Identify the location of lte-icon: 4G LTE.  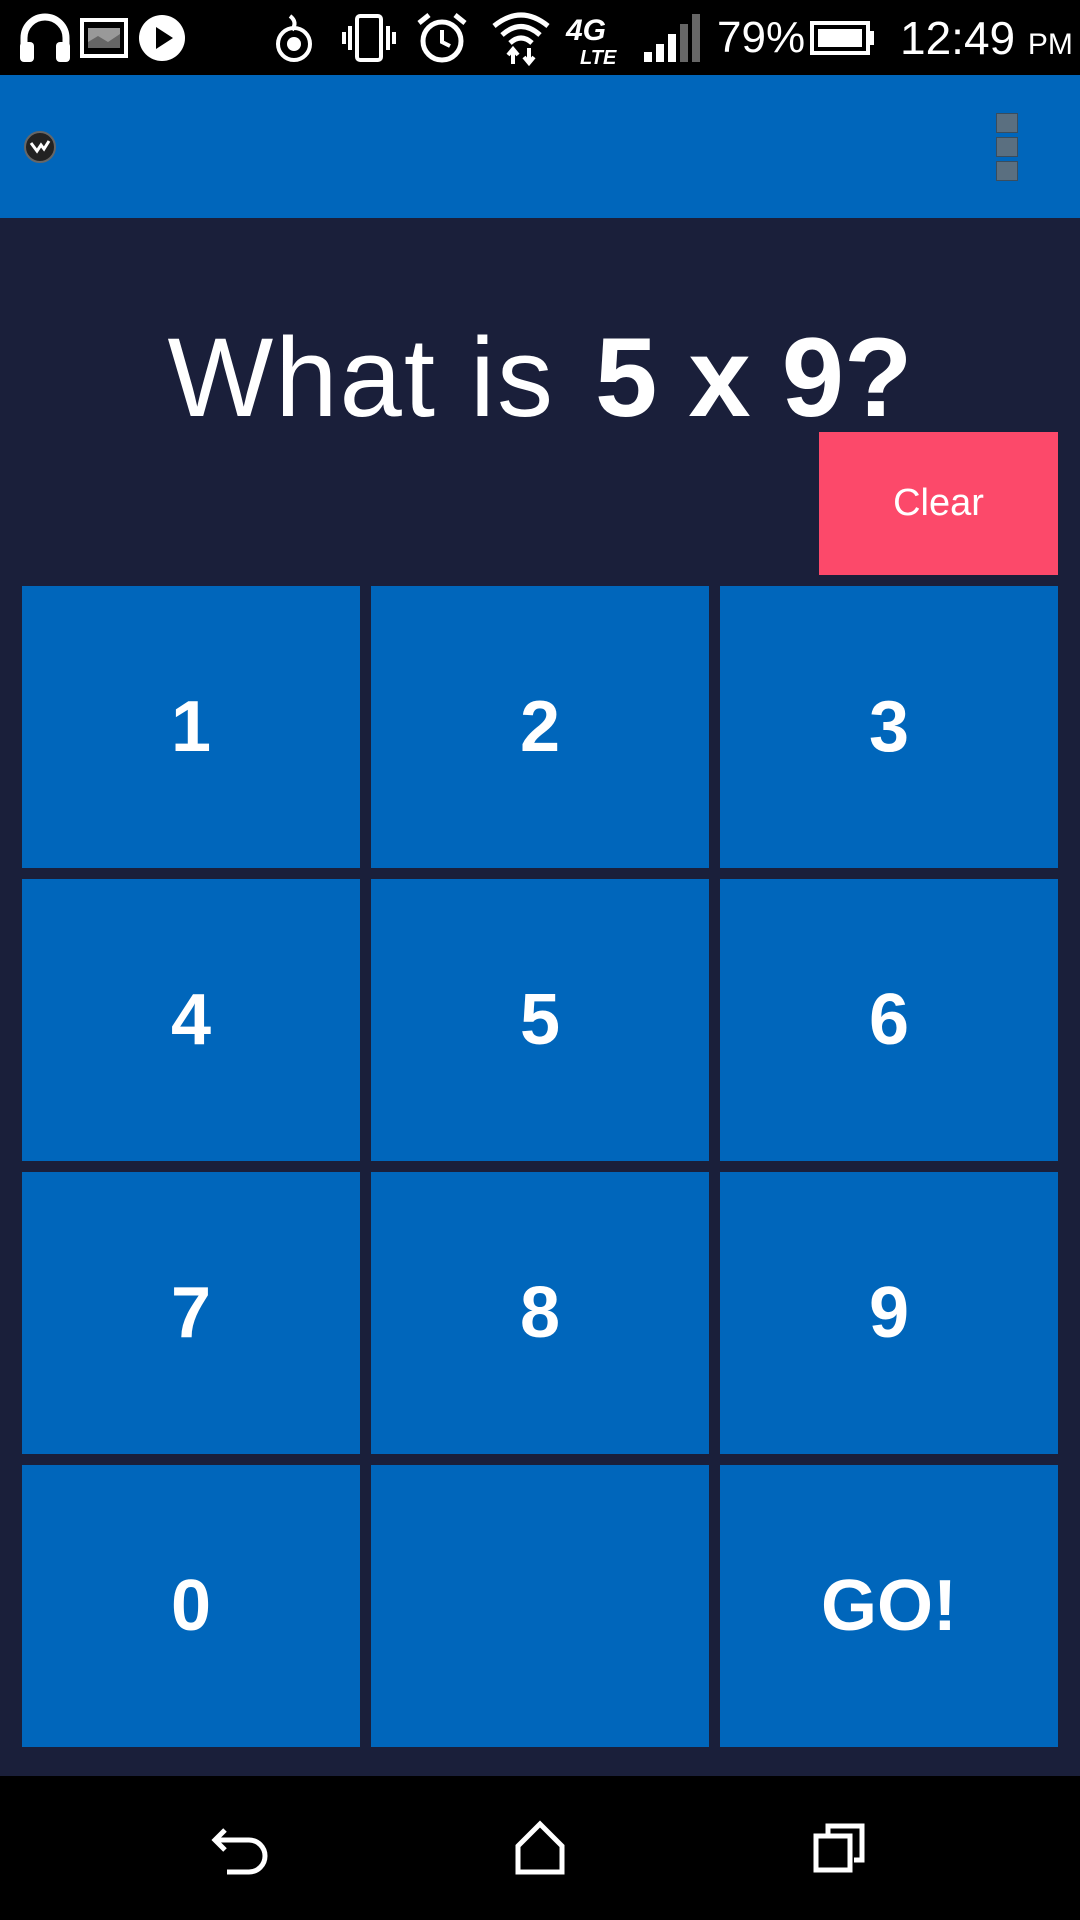
(595, 38).